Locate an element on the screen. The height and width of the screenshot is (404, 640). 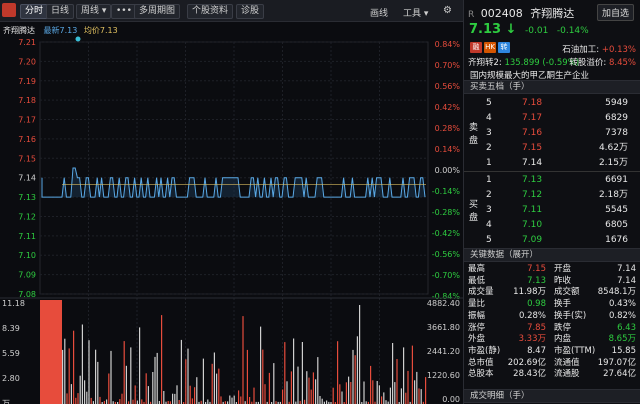
keydata-header: 关键数据（展开） is located at coordinates (552, 255).